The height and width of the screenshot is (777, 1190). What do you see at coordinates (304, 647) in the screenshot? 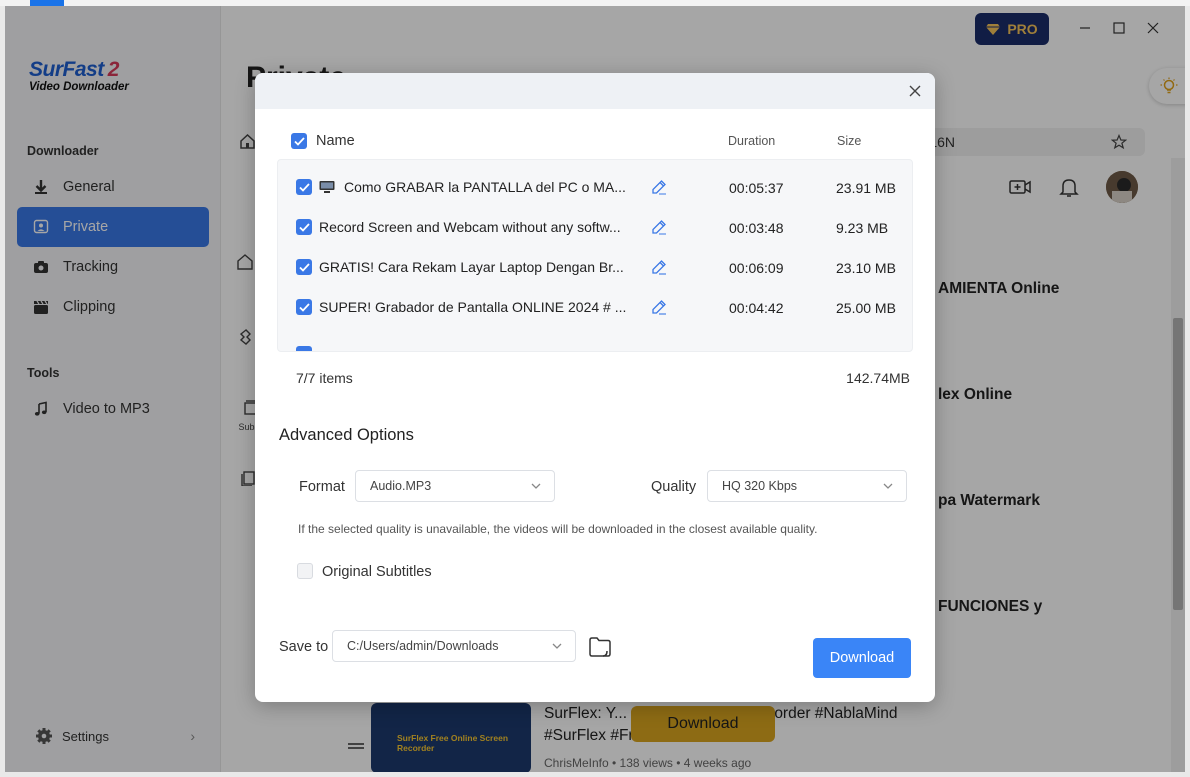
I see `save-to-label: Save to` at bounding box center [304, 647].